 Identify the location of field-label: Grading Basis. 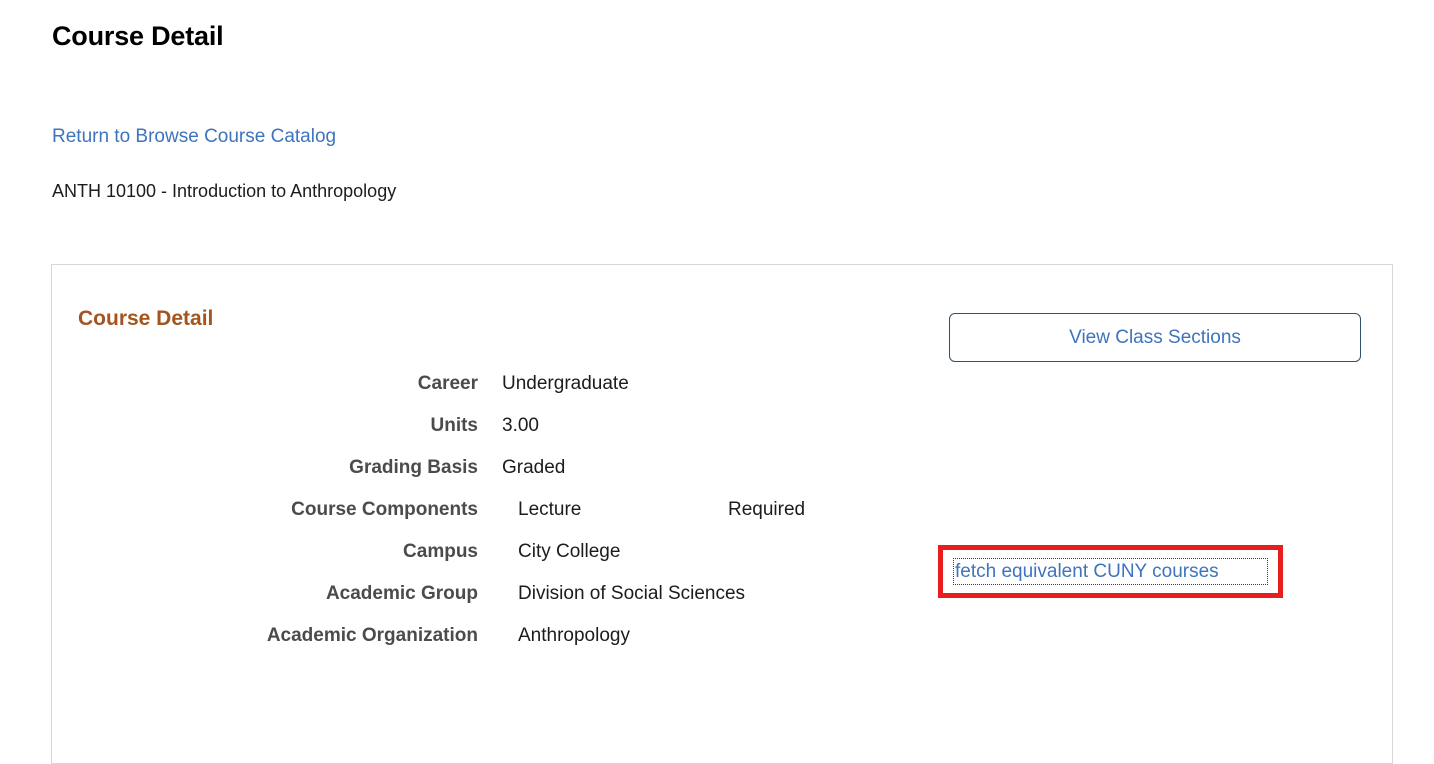
(413, 467).